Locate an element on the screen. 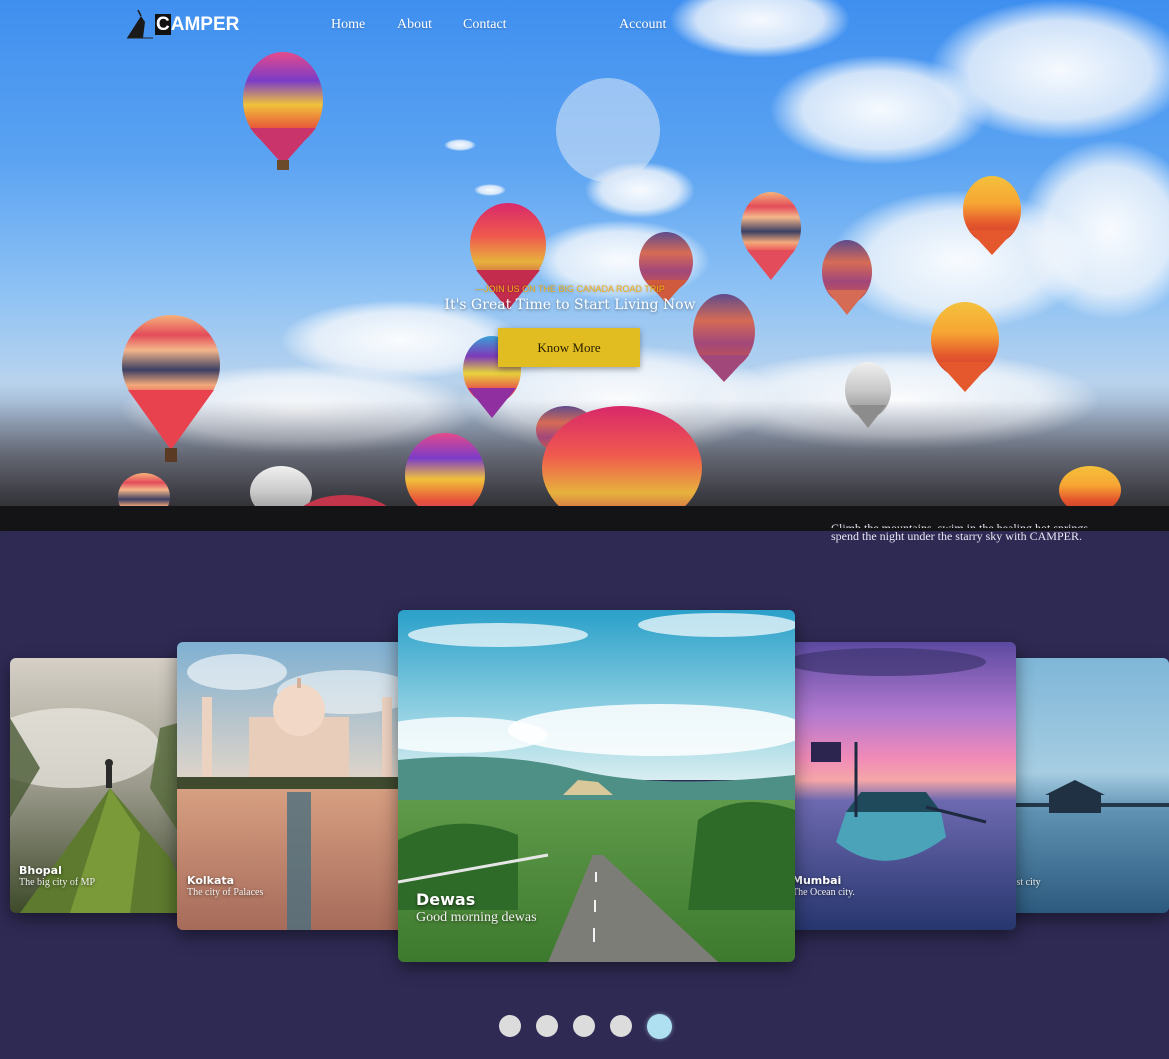 The height and width of the screenshot is (1059, 1169). slide-card-bhopal: Bhopal The big city of MP is located at coordinates (102, 785).